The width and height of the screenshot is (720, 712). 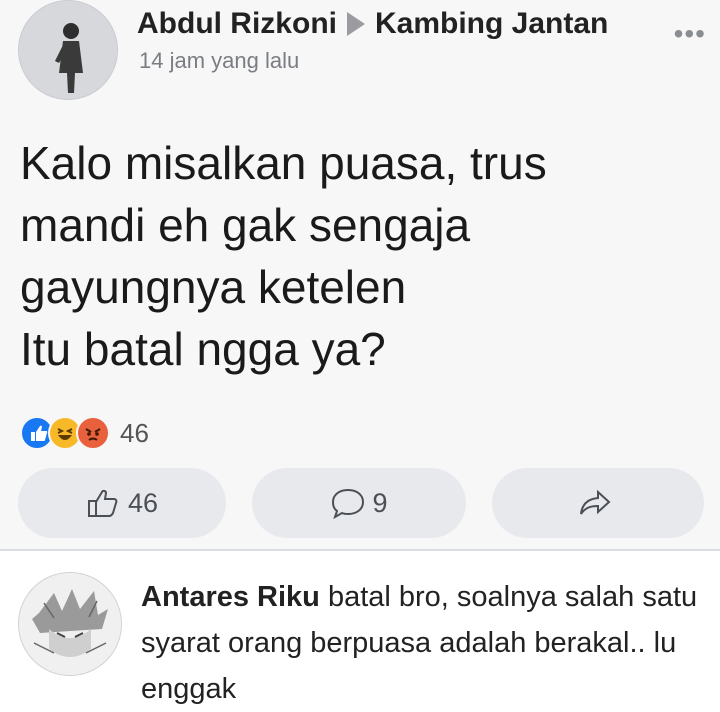 I want to click on share-arrow-icon, so click(x=595, y=502).